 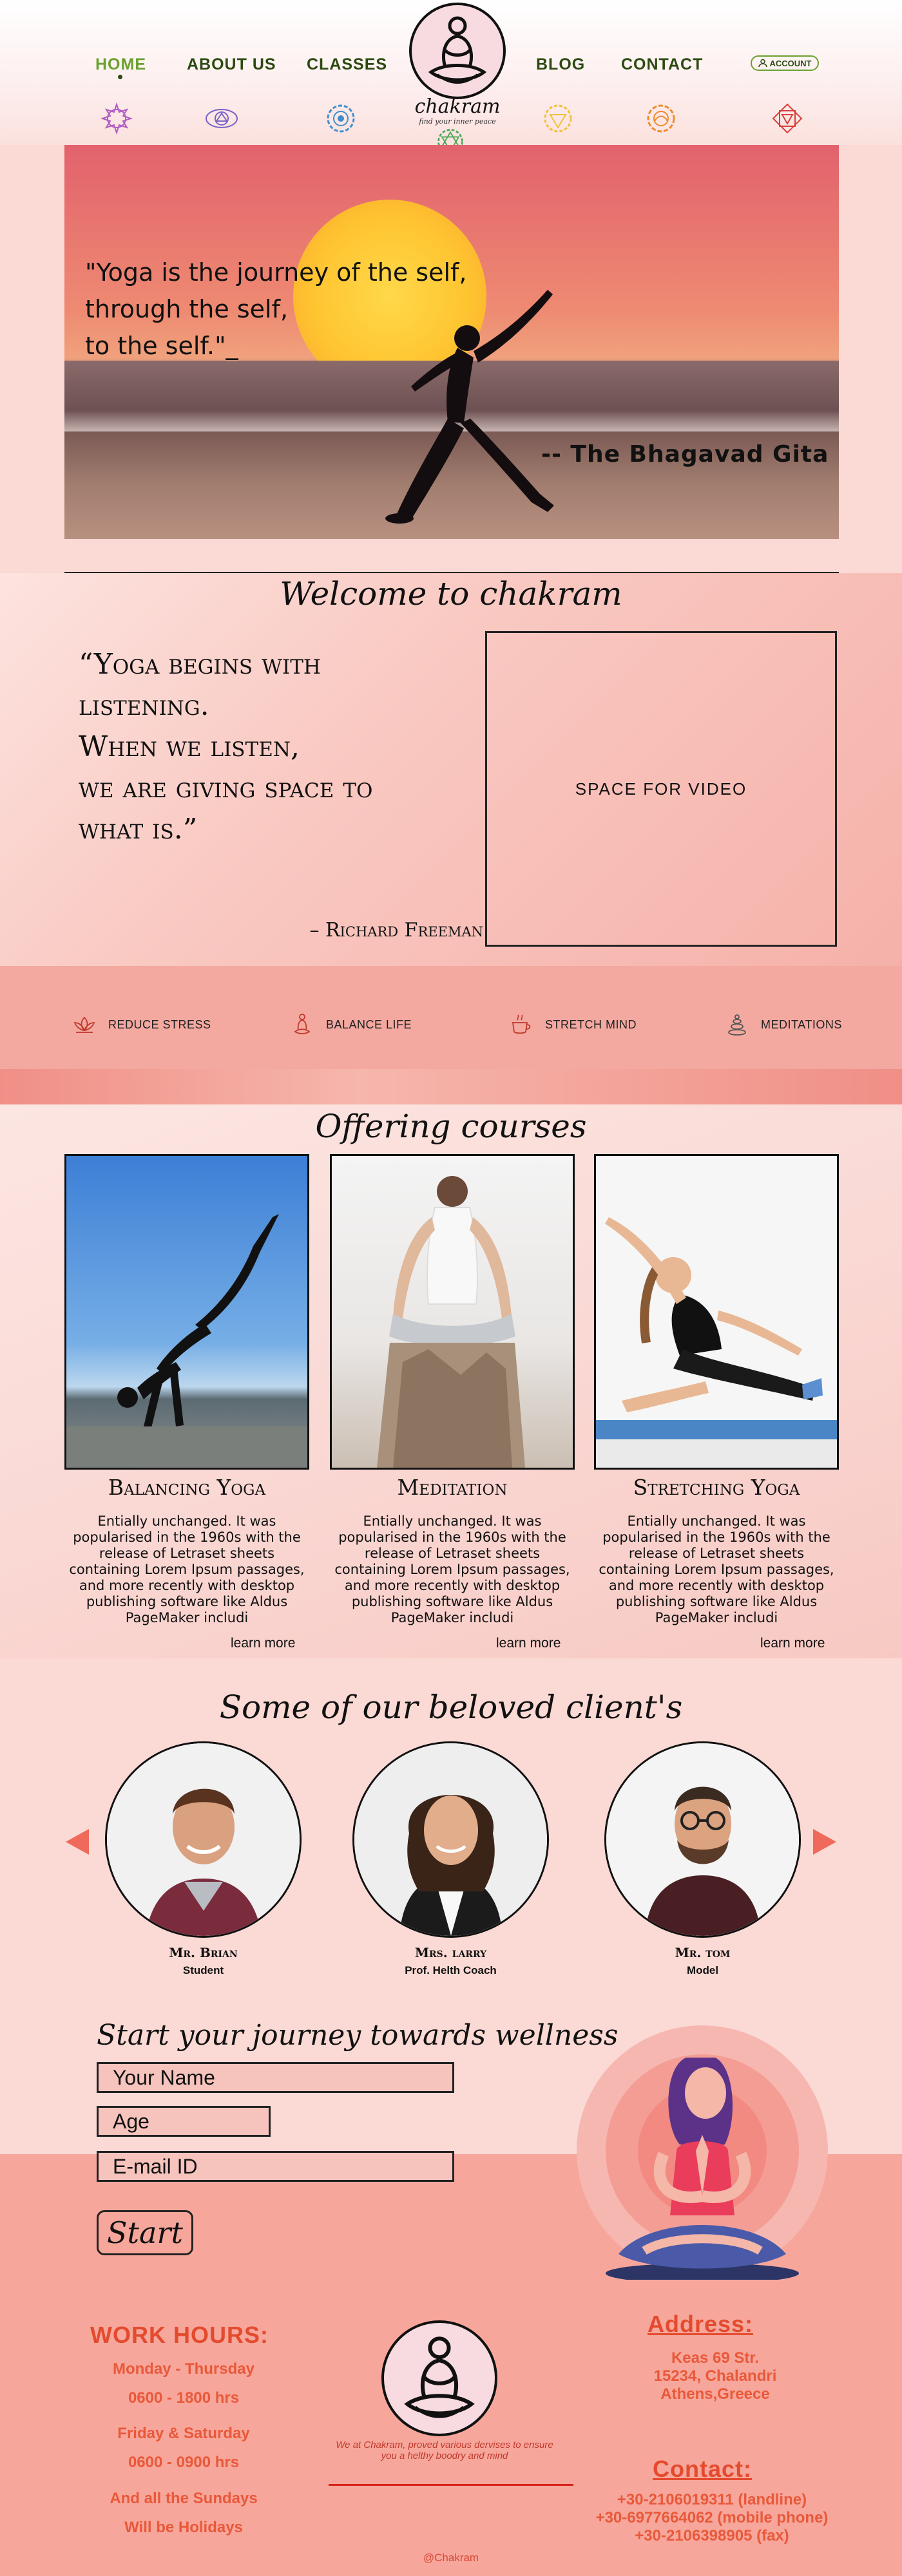 I want to click on stacked-stones-icon, so click(x=737, y=1025).